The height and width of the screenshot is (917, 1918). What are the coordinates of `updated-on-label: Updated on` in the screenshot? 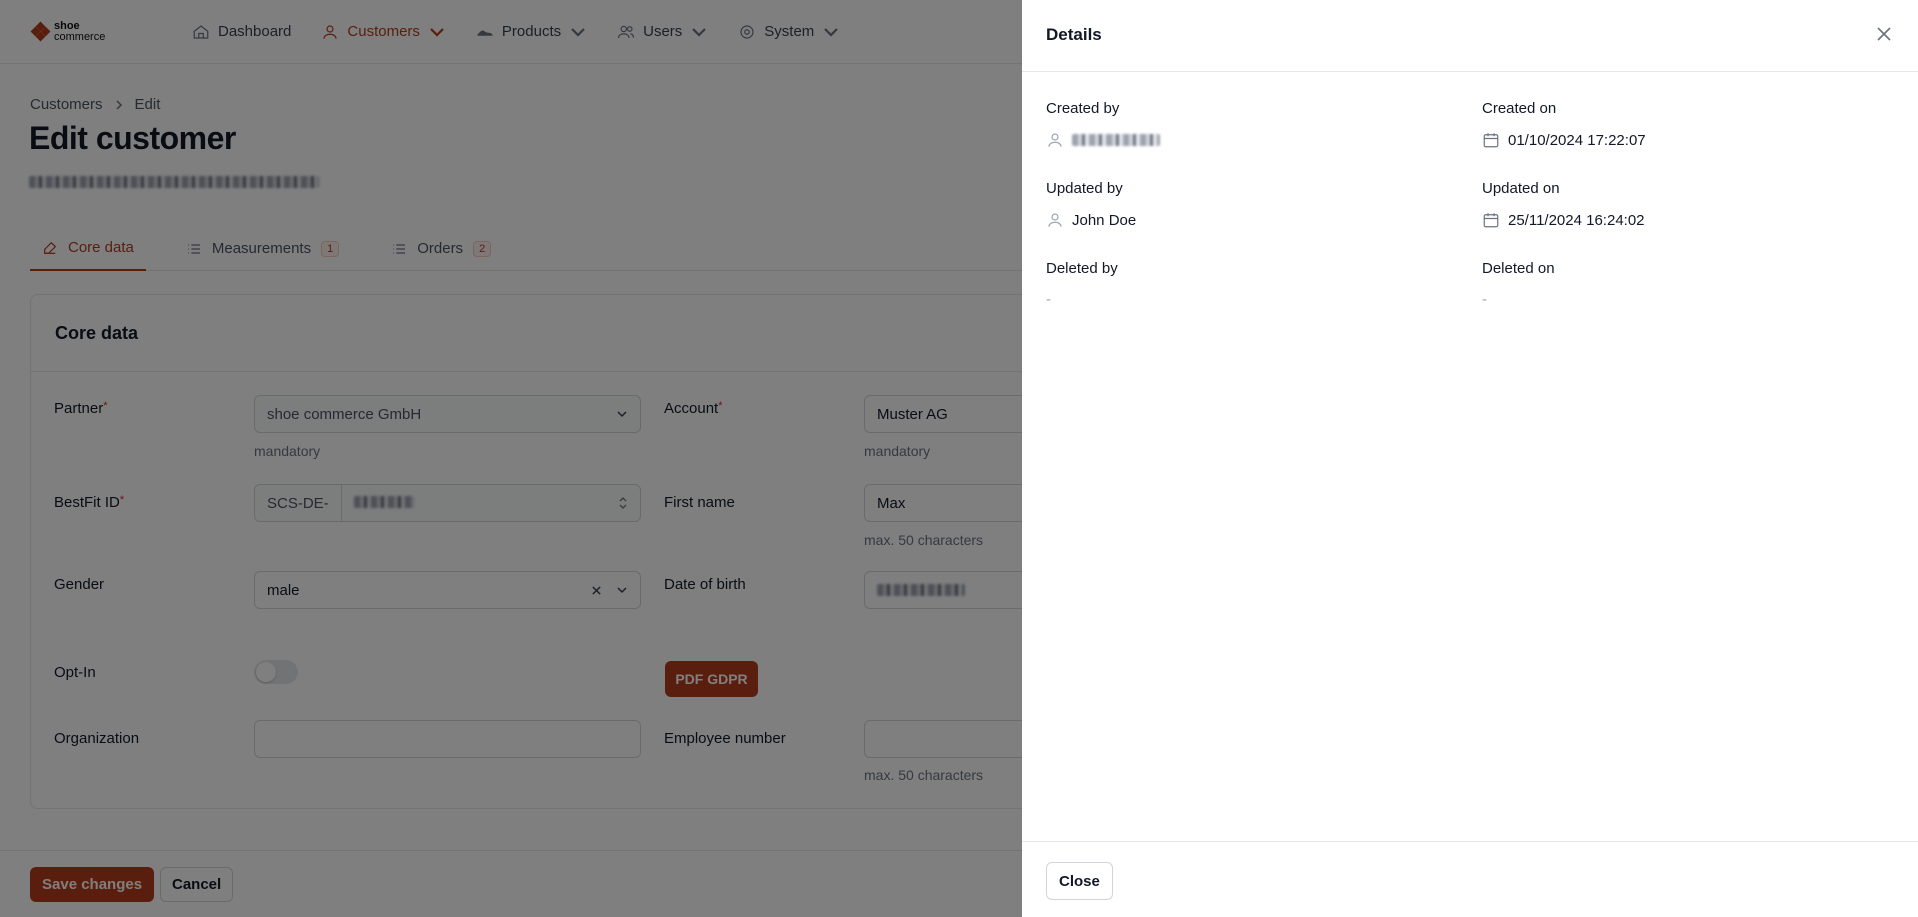 It's located at (1521, 188).